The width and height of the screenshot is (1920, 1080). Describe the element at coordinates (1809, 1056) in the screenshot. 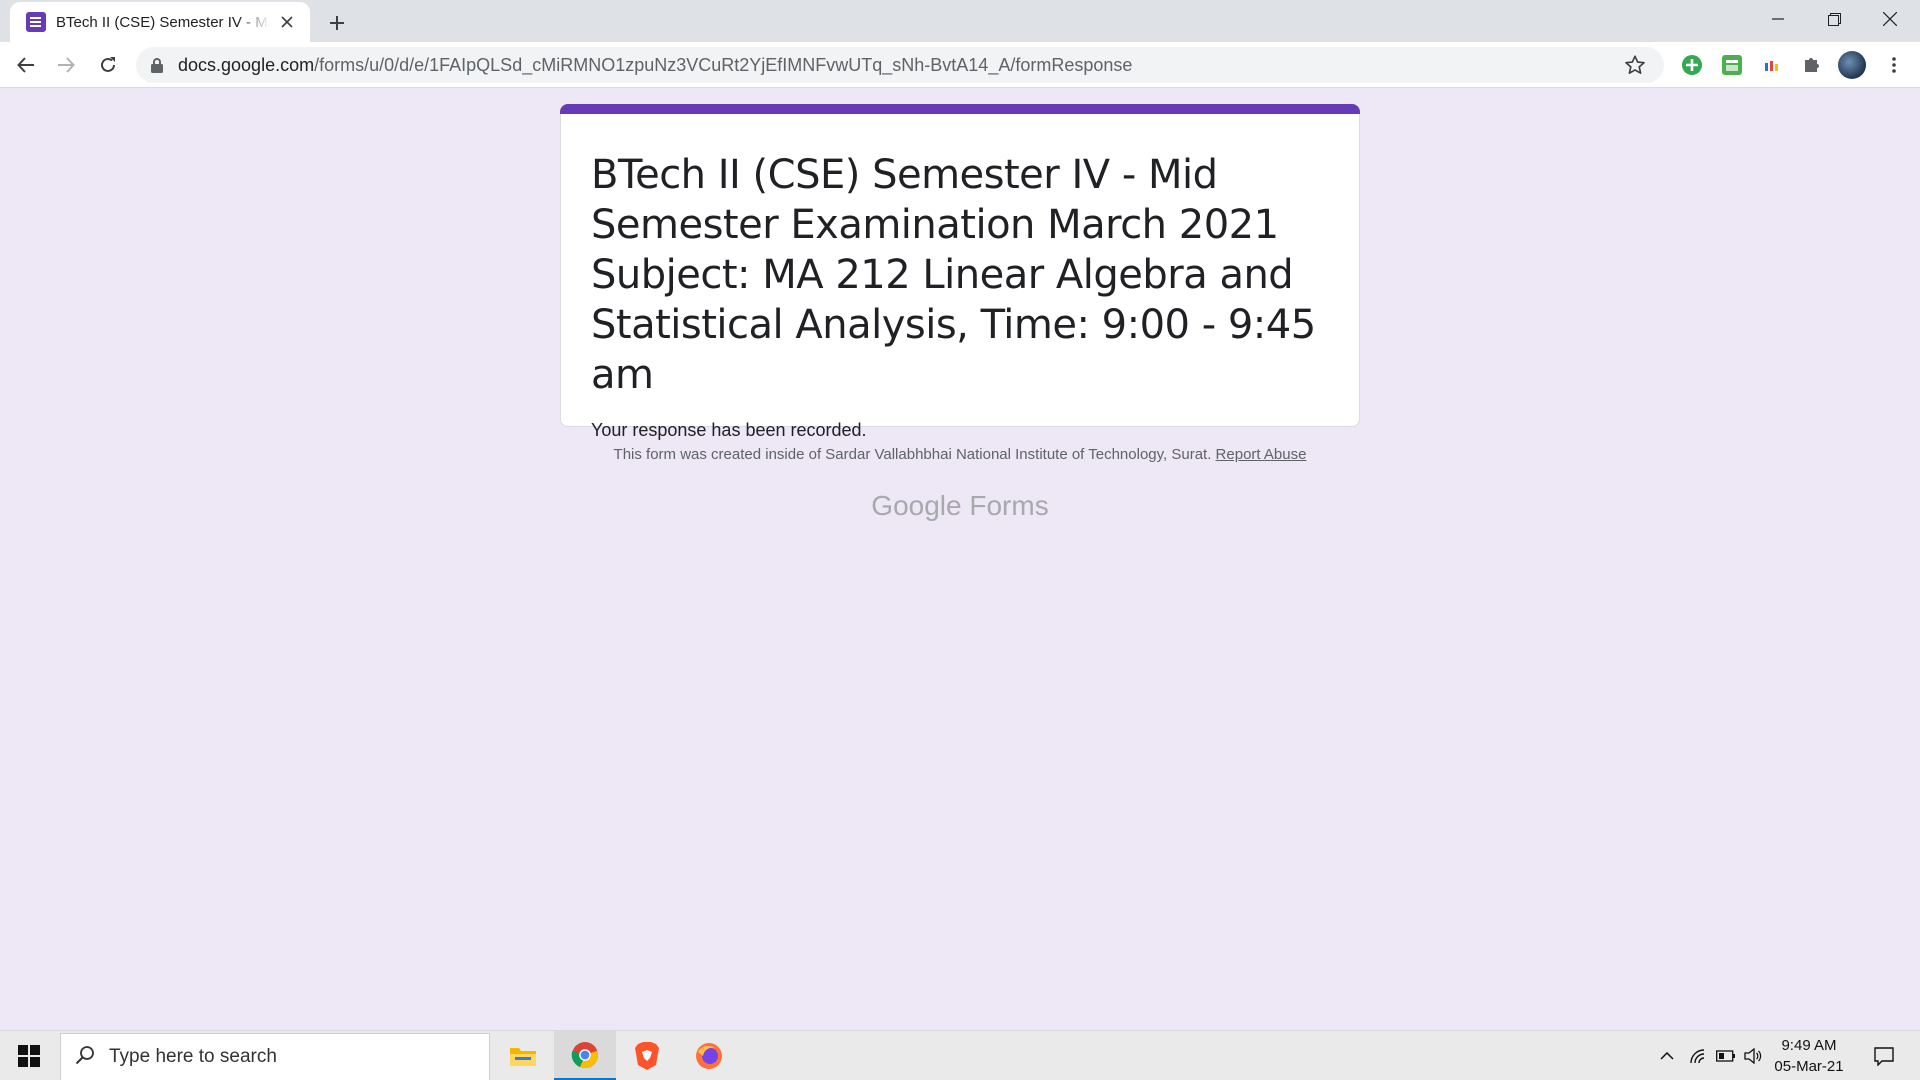

I see `taskbar-clock: 9:49 AM 05-Mar-21` at that location.